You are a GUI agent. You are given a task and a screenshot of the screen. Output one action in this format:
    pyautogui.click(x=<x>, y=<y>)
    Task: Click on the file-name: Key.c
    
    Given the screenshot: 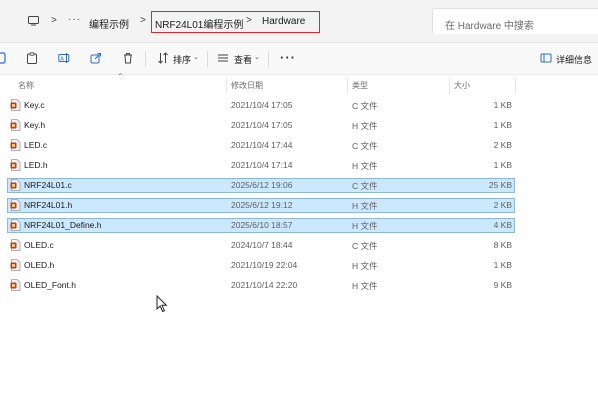 What is the action you would take?
    pyautogui.click(x=34, y=105)
    